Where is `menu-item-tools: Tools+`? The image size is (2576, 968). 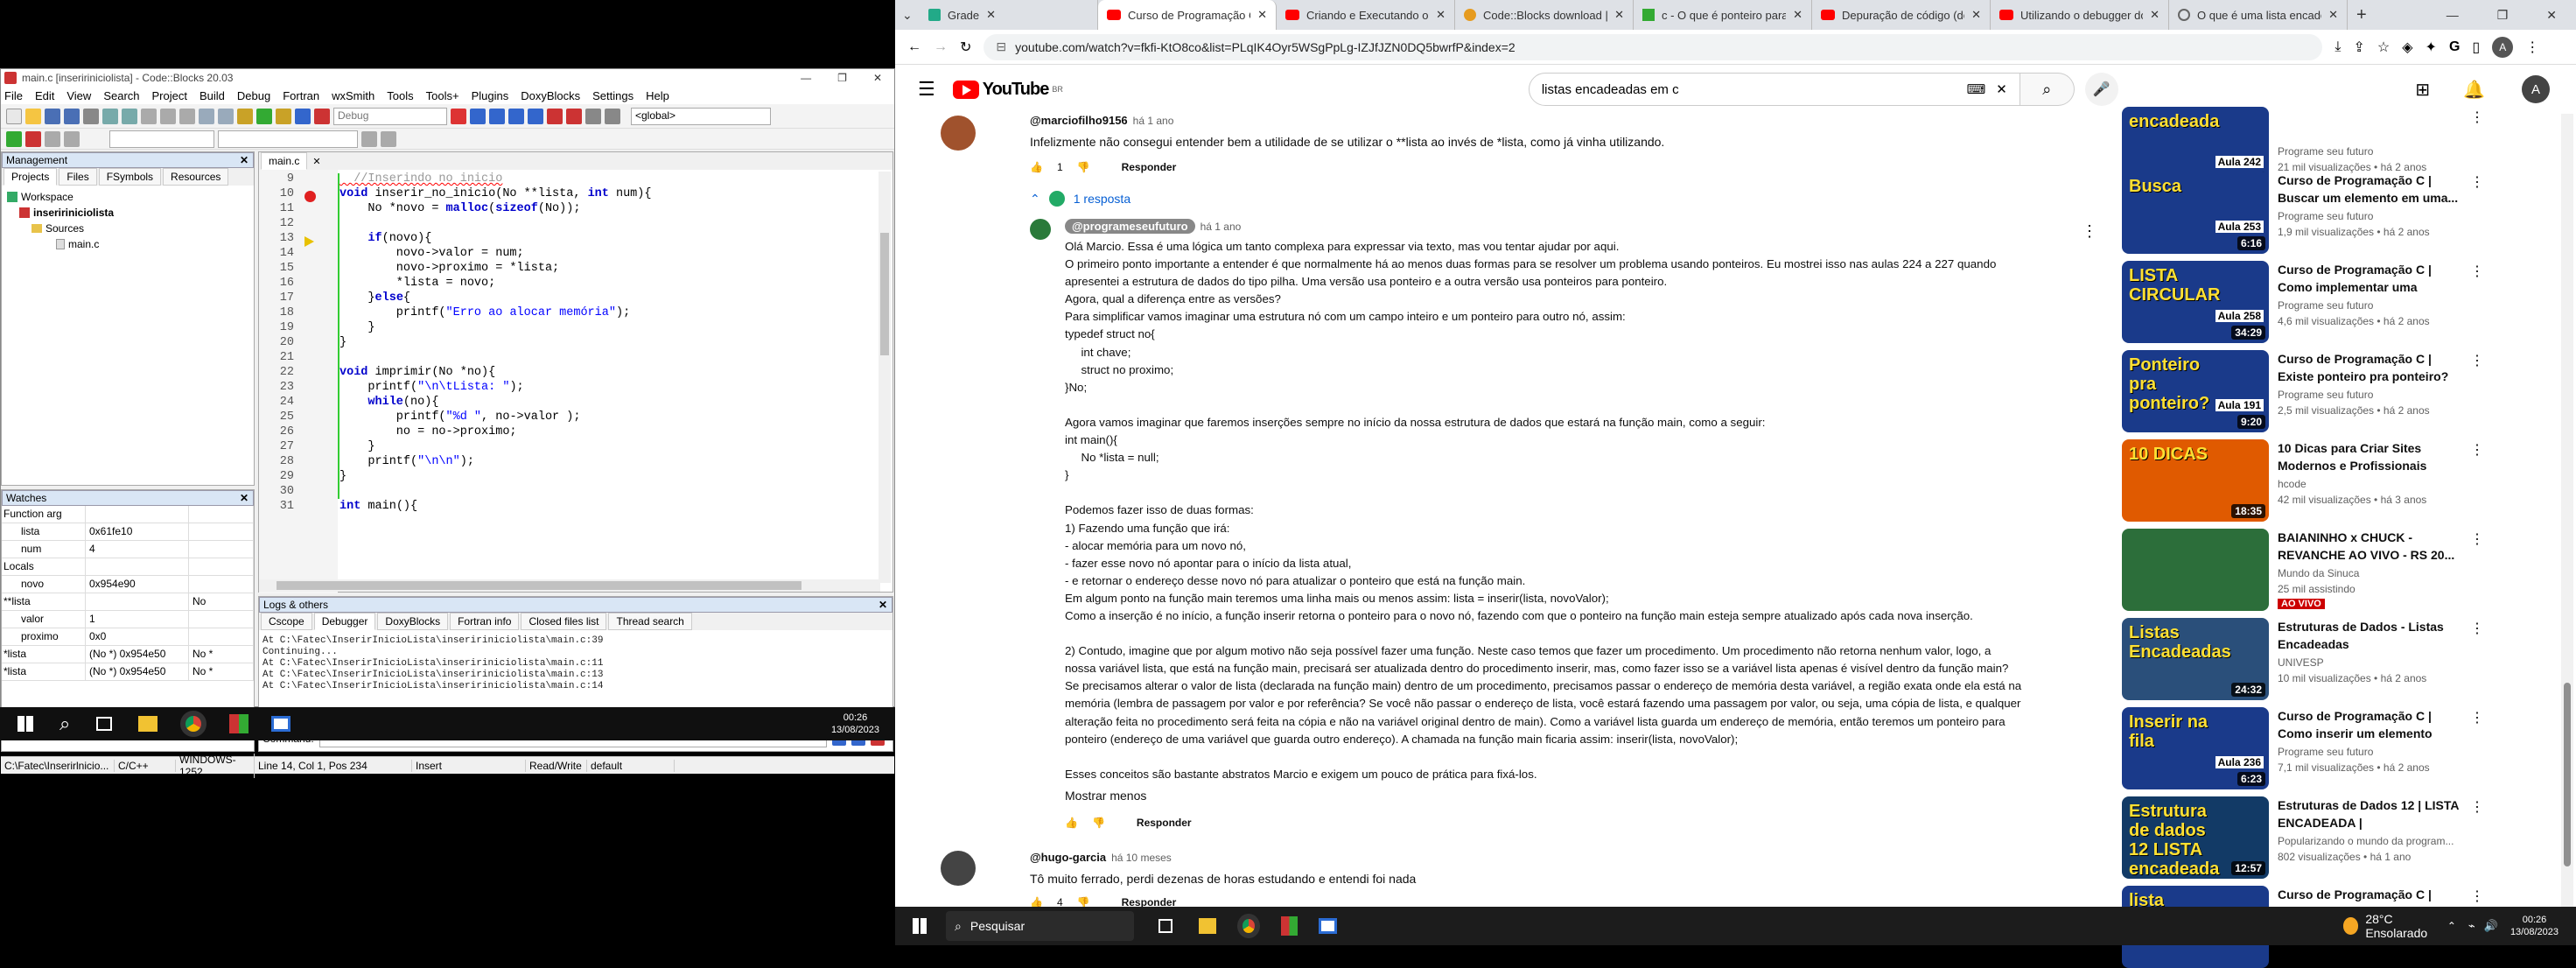
menu-item-tools: Tools+ is located at coordinates (442, 95).